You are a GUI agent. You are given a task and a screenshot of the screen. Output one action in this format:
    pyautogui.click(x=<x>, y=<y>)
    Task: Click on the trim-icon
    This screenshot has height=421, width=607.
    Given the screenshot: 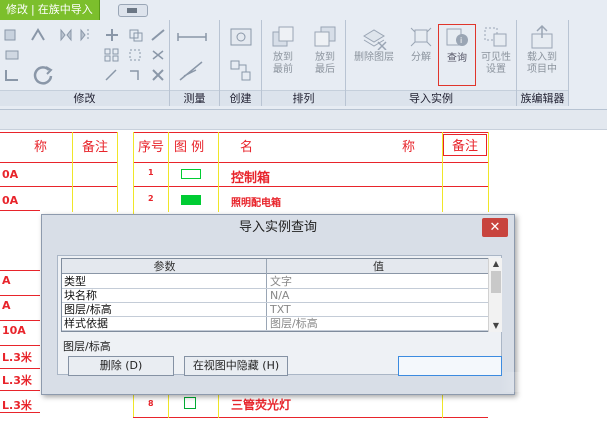 What is the action you would take?
    pyautogui.click(x=12, y=75)
    